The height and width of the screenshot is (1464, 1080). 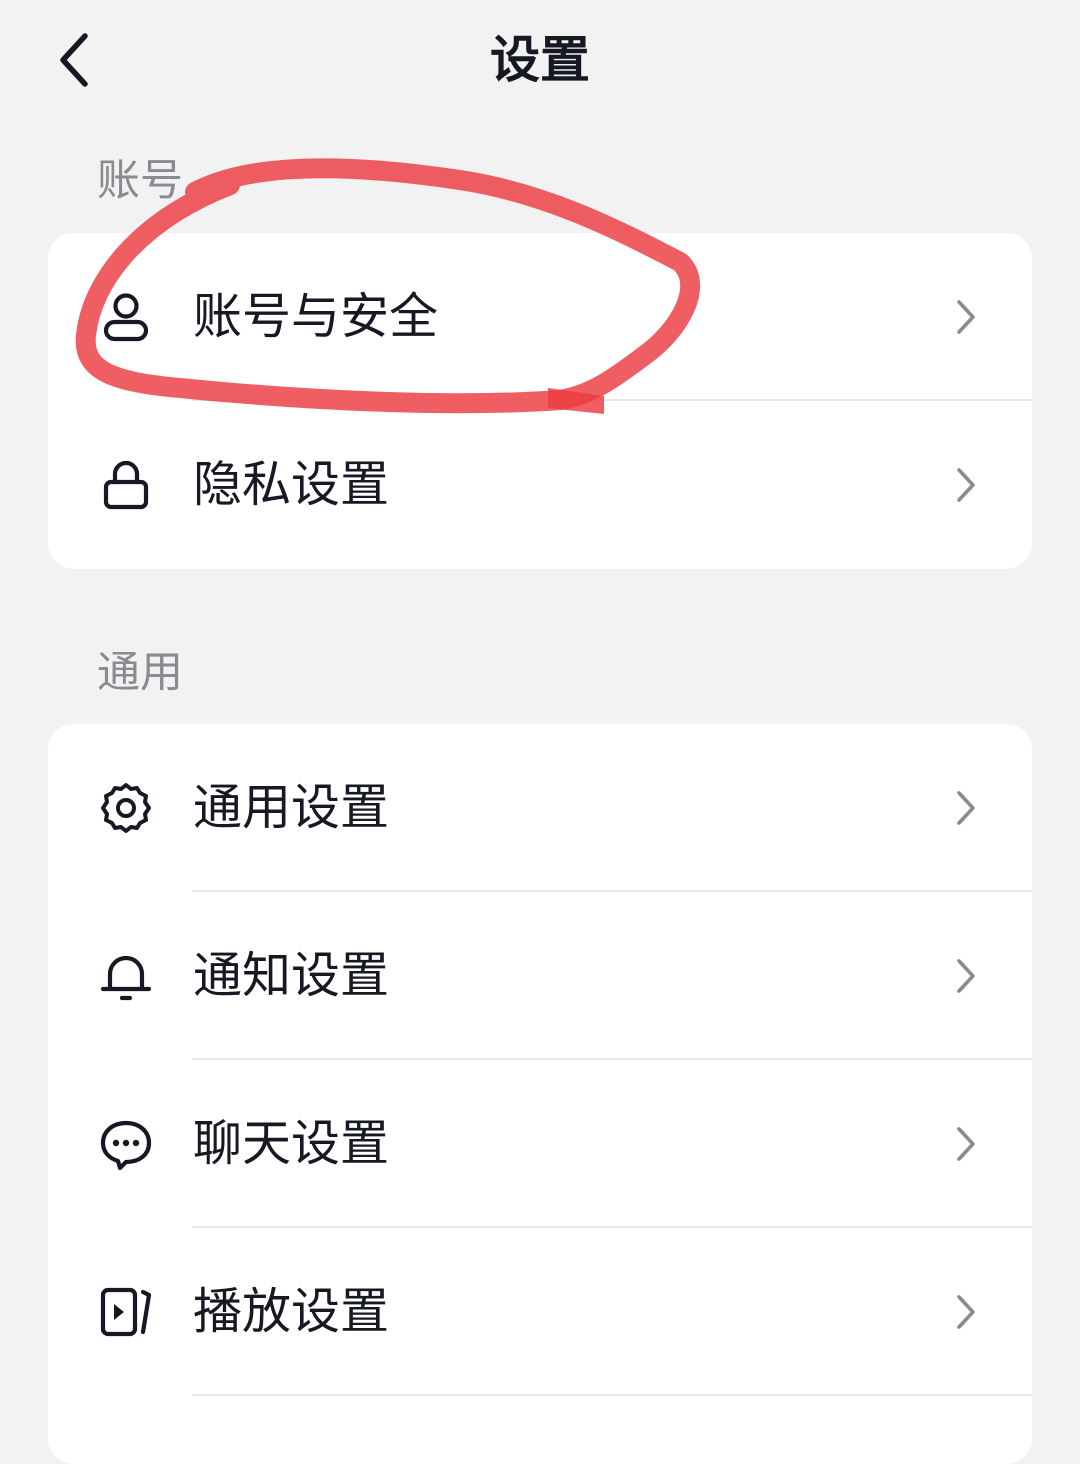 I want to click on settings-row-label: 通知设置, so click(x=291, y=975).